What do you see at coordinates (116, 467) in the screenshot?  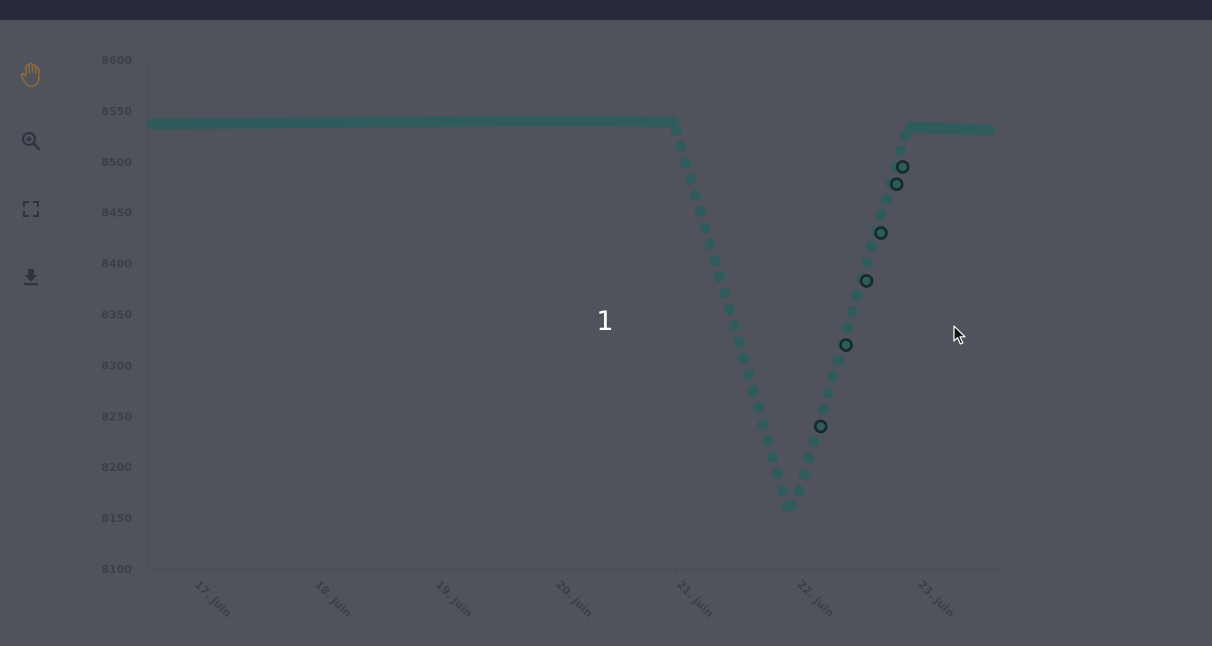 I see `y-tick-label: 8200` at bounding box center [116, 467].